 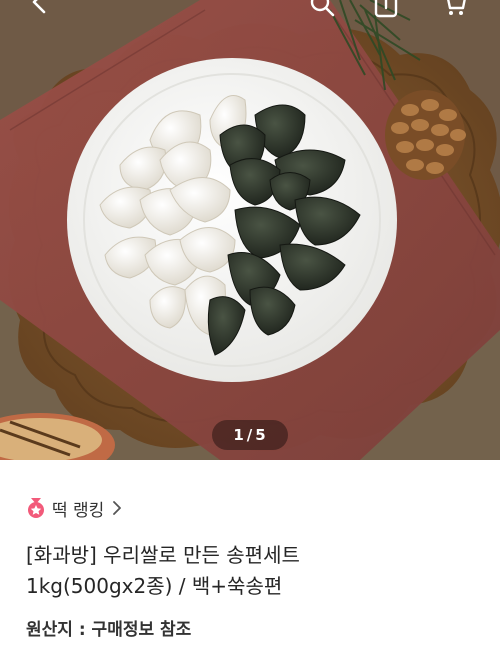 What do you see at coordinates (36, 508) in the screenshot?
I see `medal-icon` at bounding box center [36, 508].